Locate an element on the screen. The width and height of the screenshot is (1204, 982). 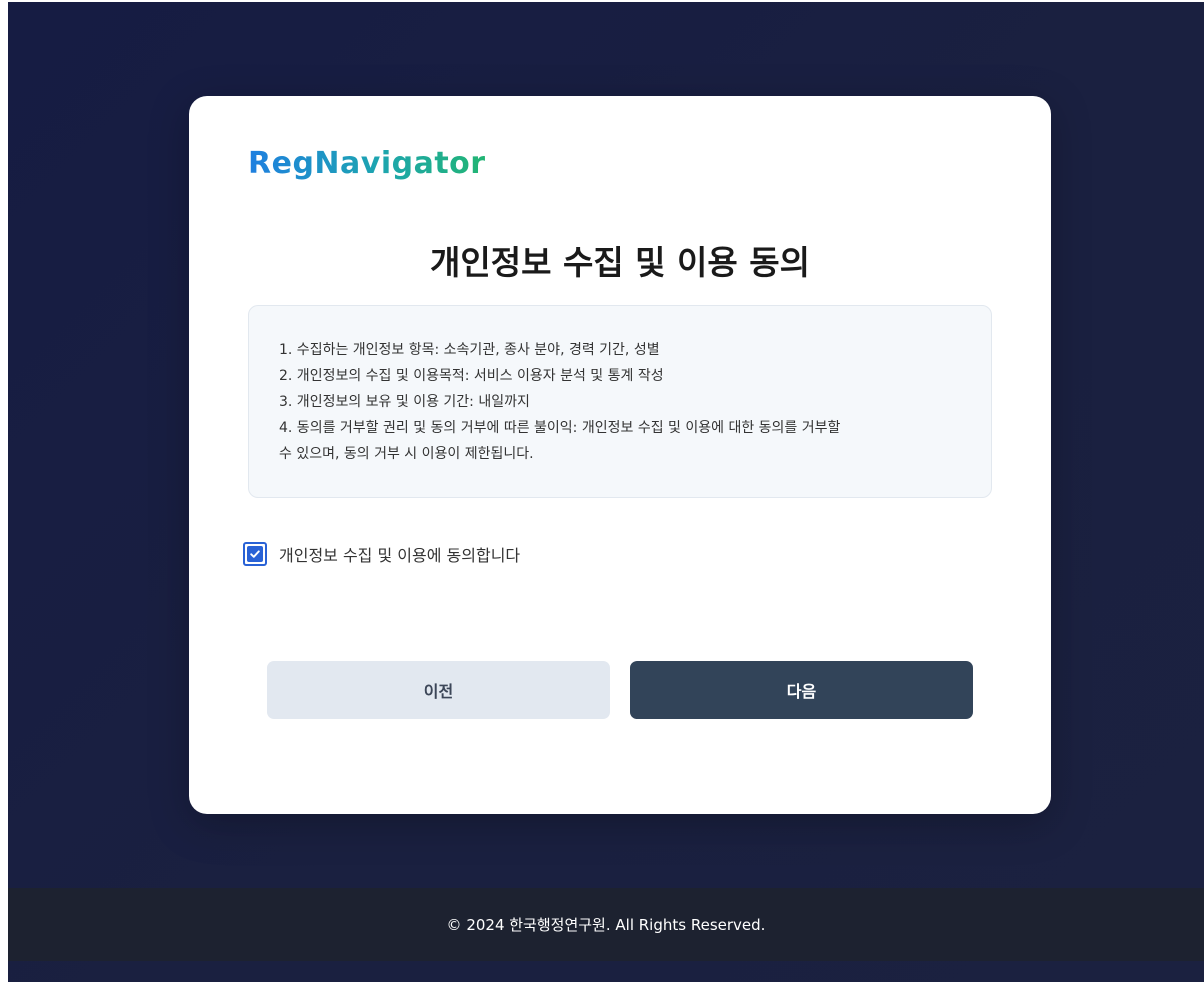
check-icon is located at coordinates (255, 554).